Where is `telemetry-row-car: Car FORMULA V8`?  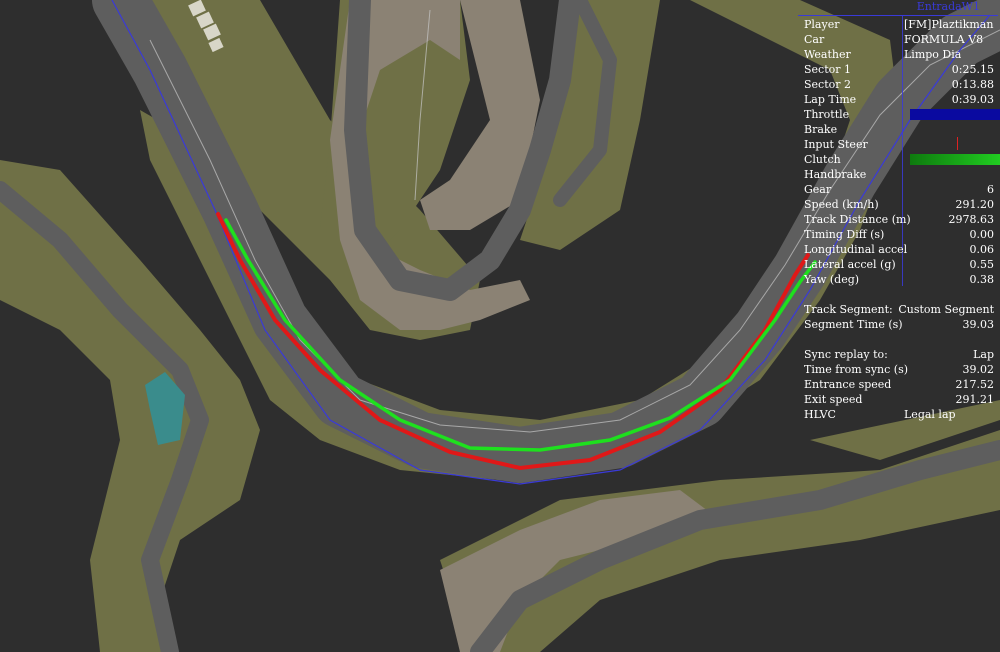
telemetry-row-car: Car FORMULA V8 is located at coordinates (902, 39).